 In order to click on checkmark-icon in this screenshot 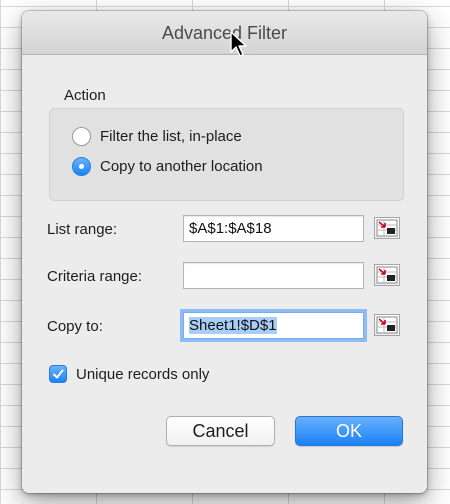, I will do `click(58, 374)`.